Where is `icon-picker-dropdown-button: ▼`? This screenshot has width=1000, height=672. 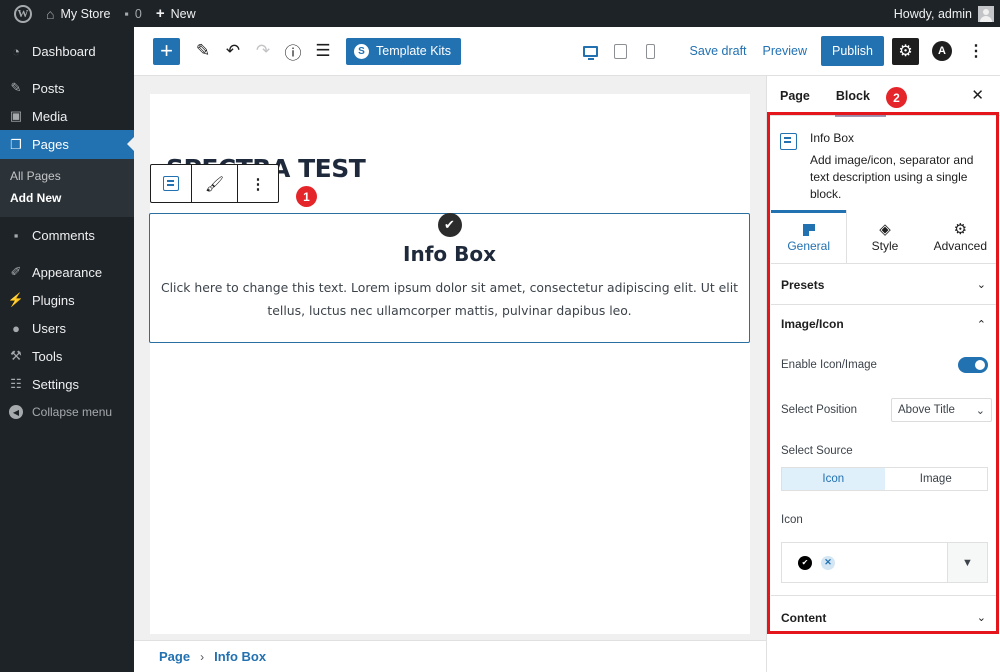 icon-picker-dropdown-button: ▼ is located at coordinates (967, 562).